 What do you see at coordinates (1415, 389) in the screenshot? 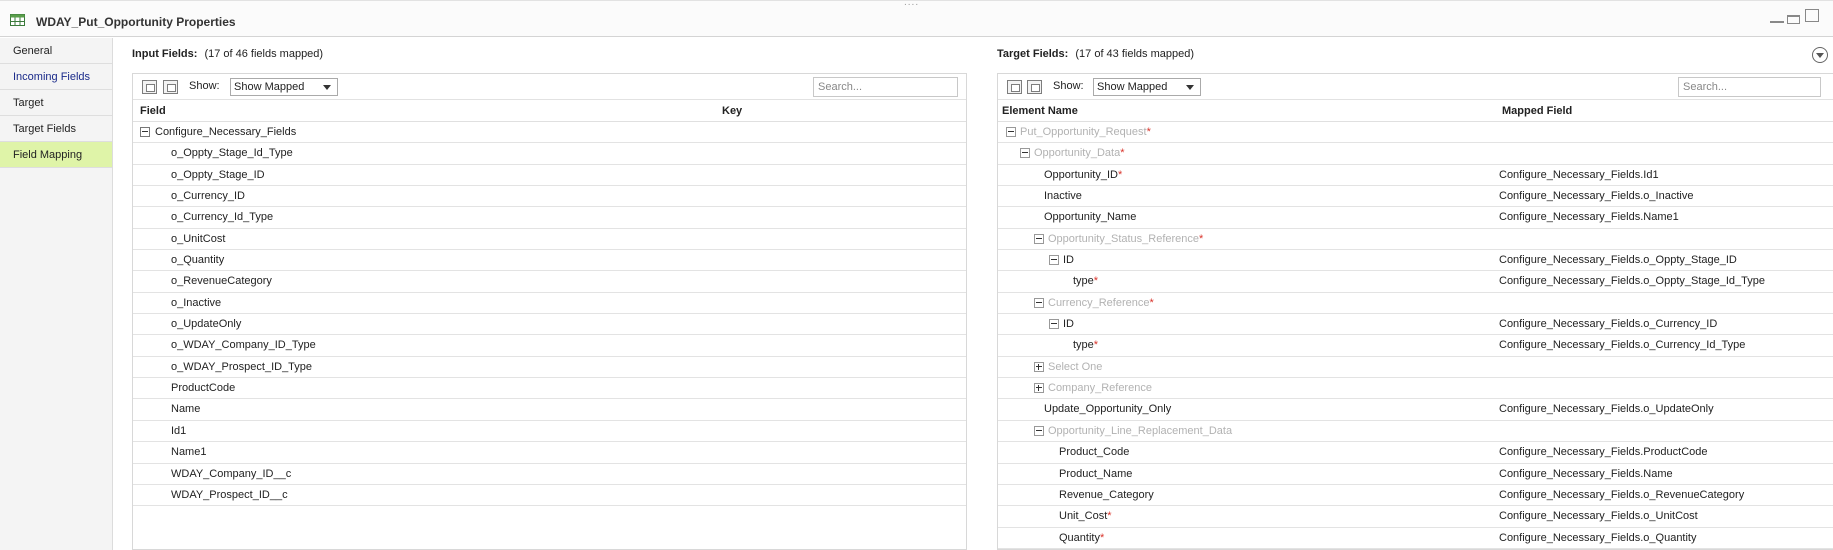
I see `target-field-row: Company_Reference` at bounding box center [1415, 389].